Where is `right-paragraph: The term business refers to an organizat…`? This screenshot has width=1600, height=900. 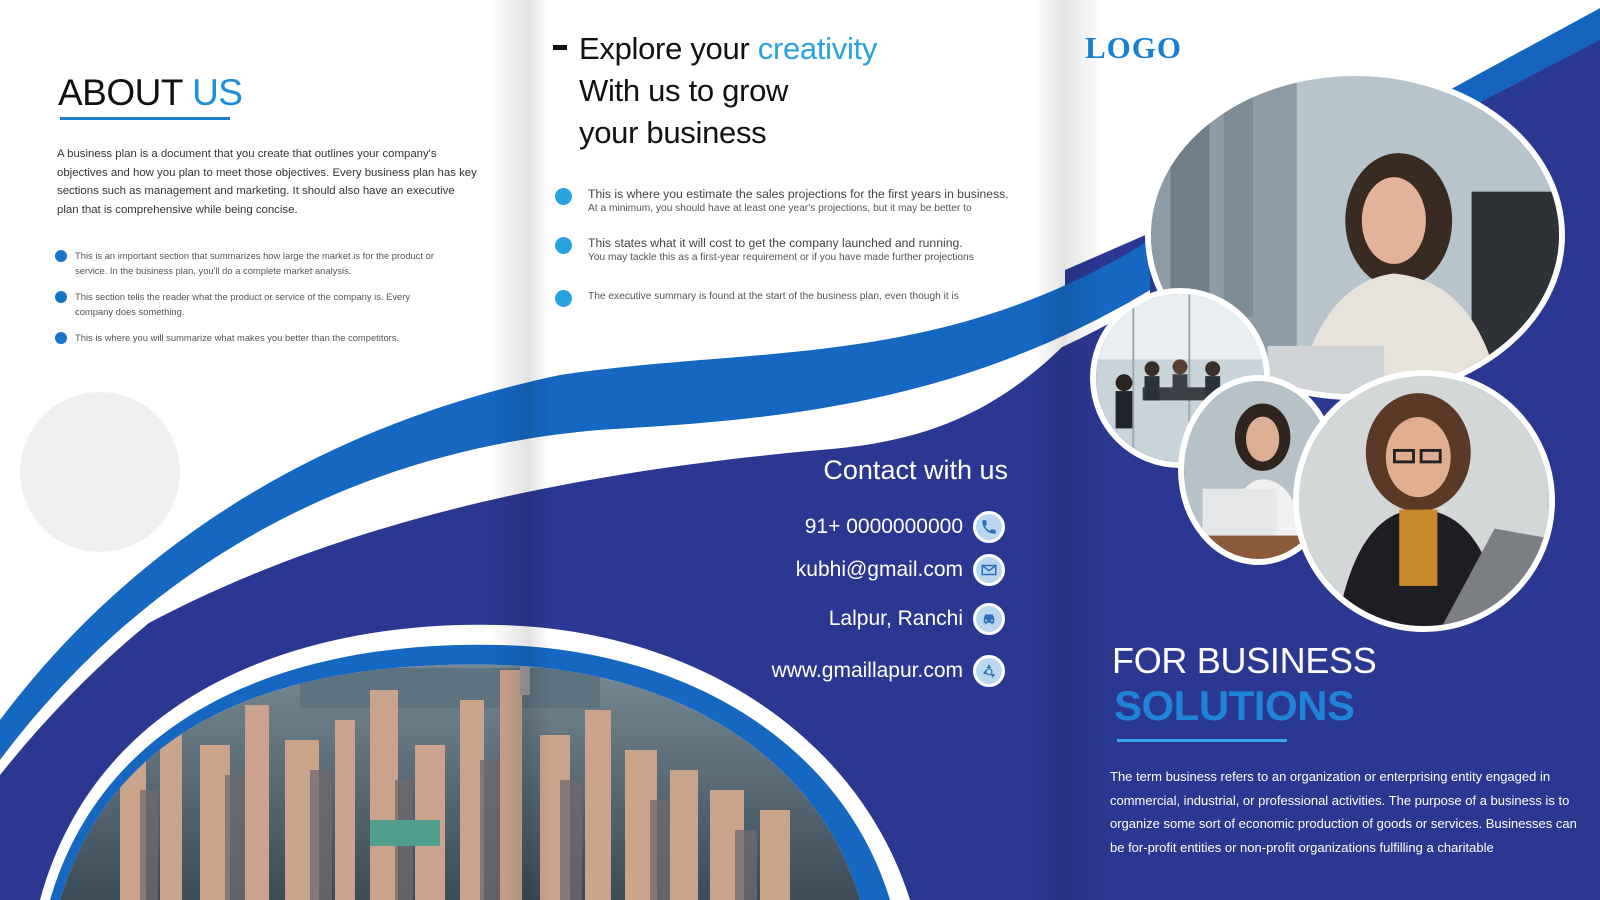 right-paragraph: The term business refers to an organizat… is located at coordinates (1343, 812).